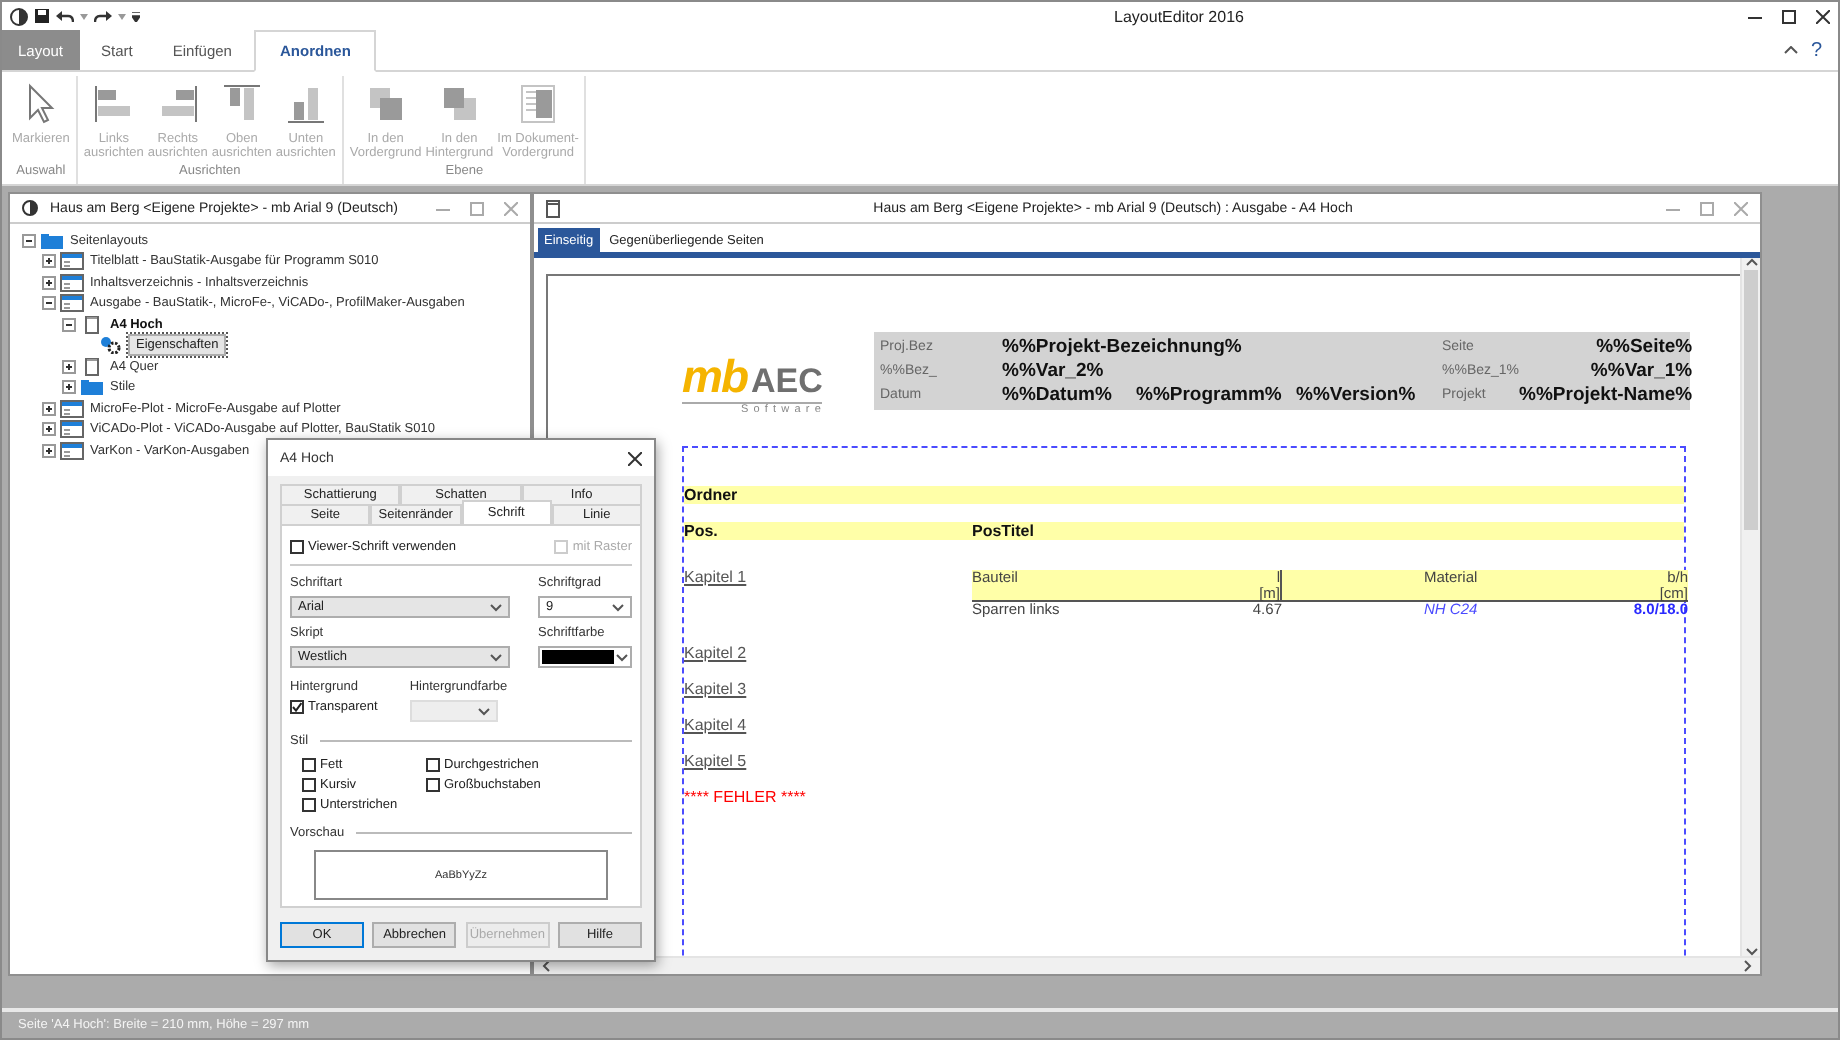 The height and width of the screenshot is (1040, 1840). What do you see at coordinates (1222, 347) in the screenshot?
I see `placeholder-field: %%Projekt-Bezeichnung%` at bounding box center [1222, 347].